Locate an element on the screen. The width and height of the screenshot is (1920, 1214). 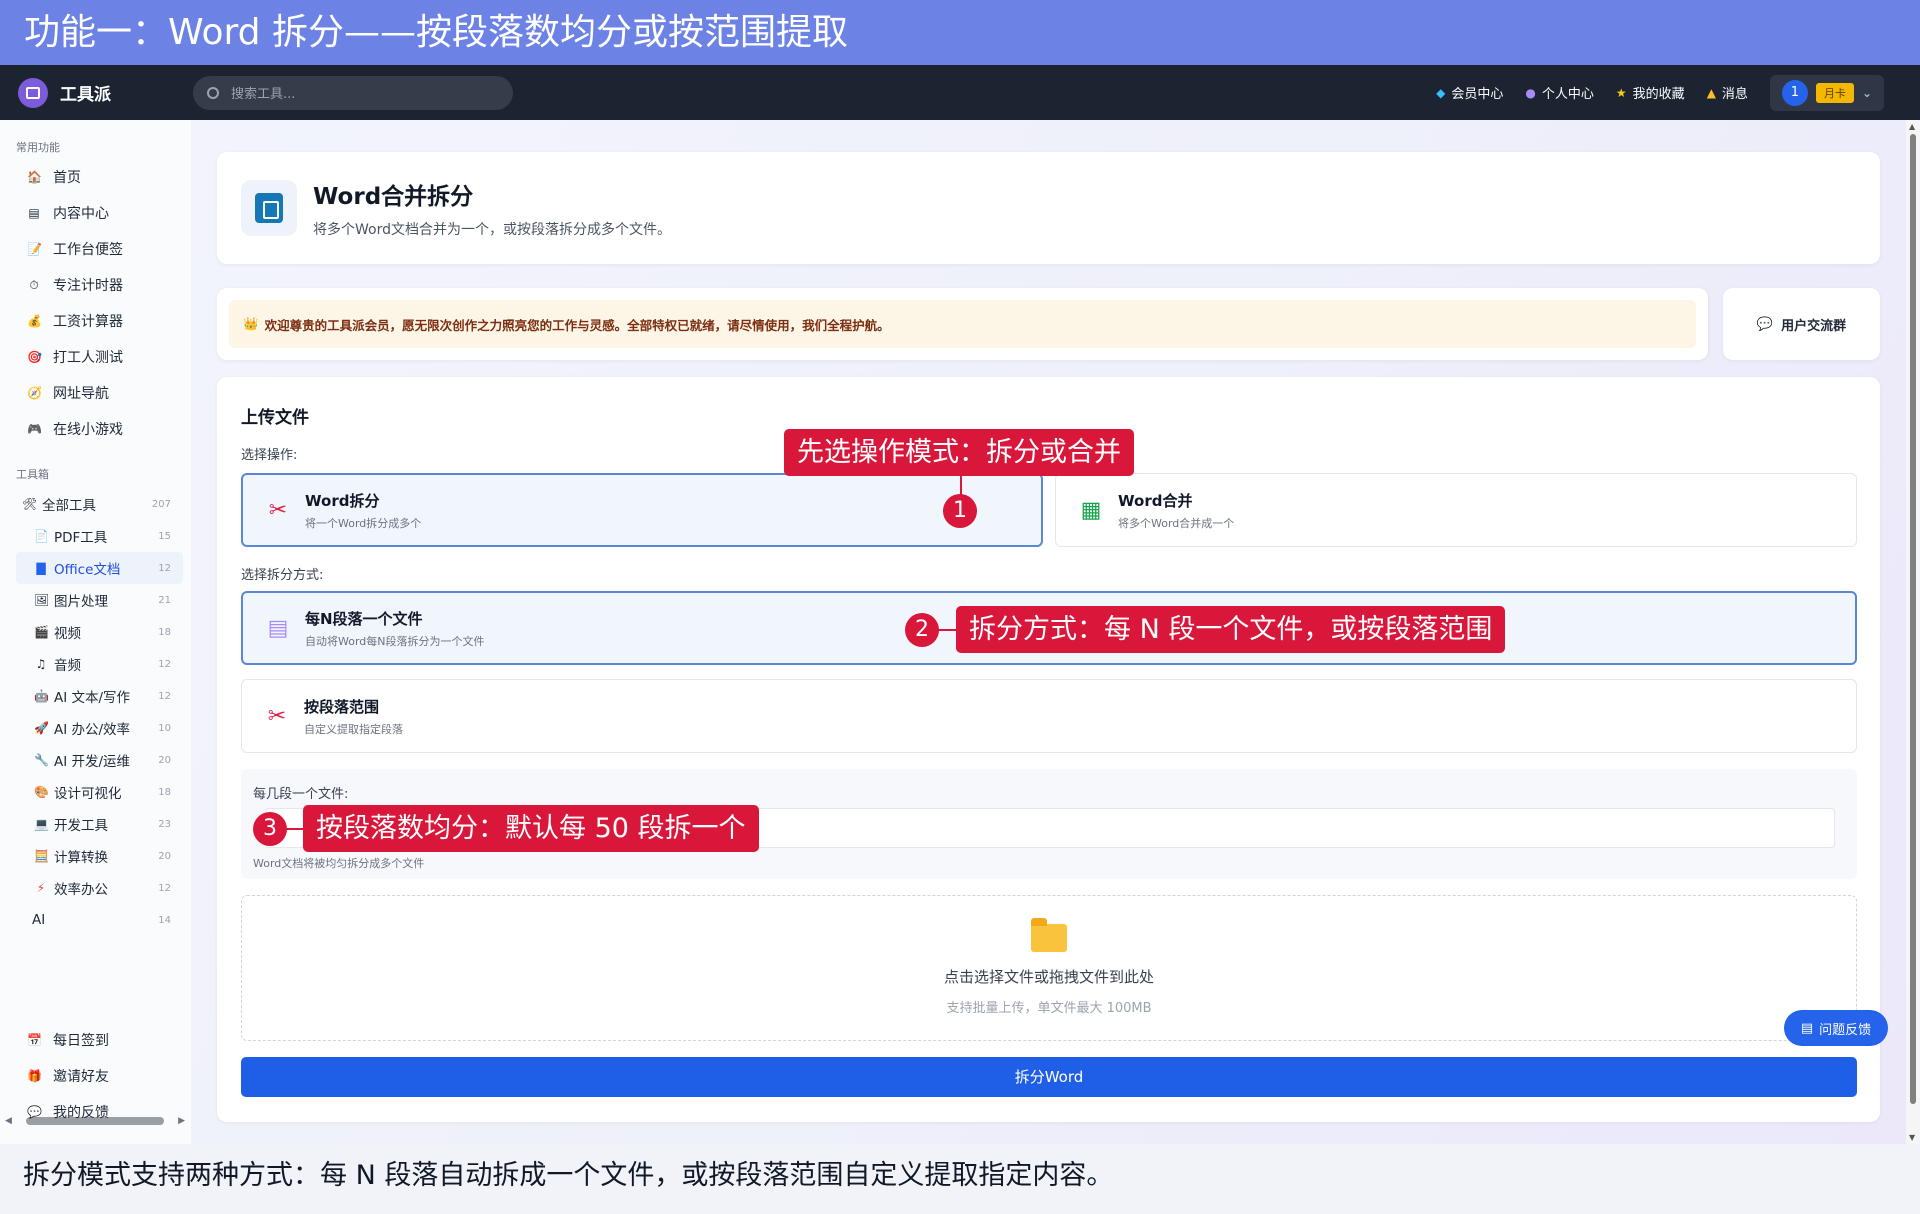
sidebar-tool-convert: 🧮 计算转换 20 is located at coordinates (95, 856).